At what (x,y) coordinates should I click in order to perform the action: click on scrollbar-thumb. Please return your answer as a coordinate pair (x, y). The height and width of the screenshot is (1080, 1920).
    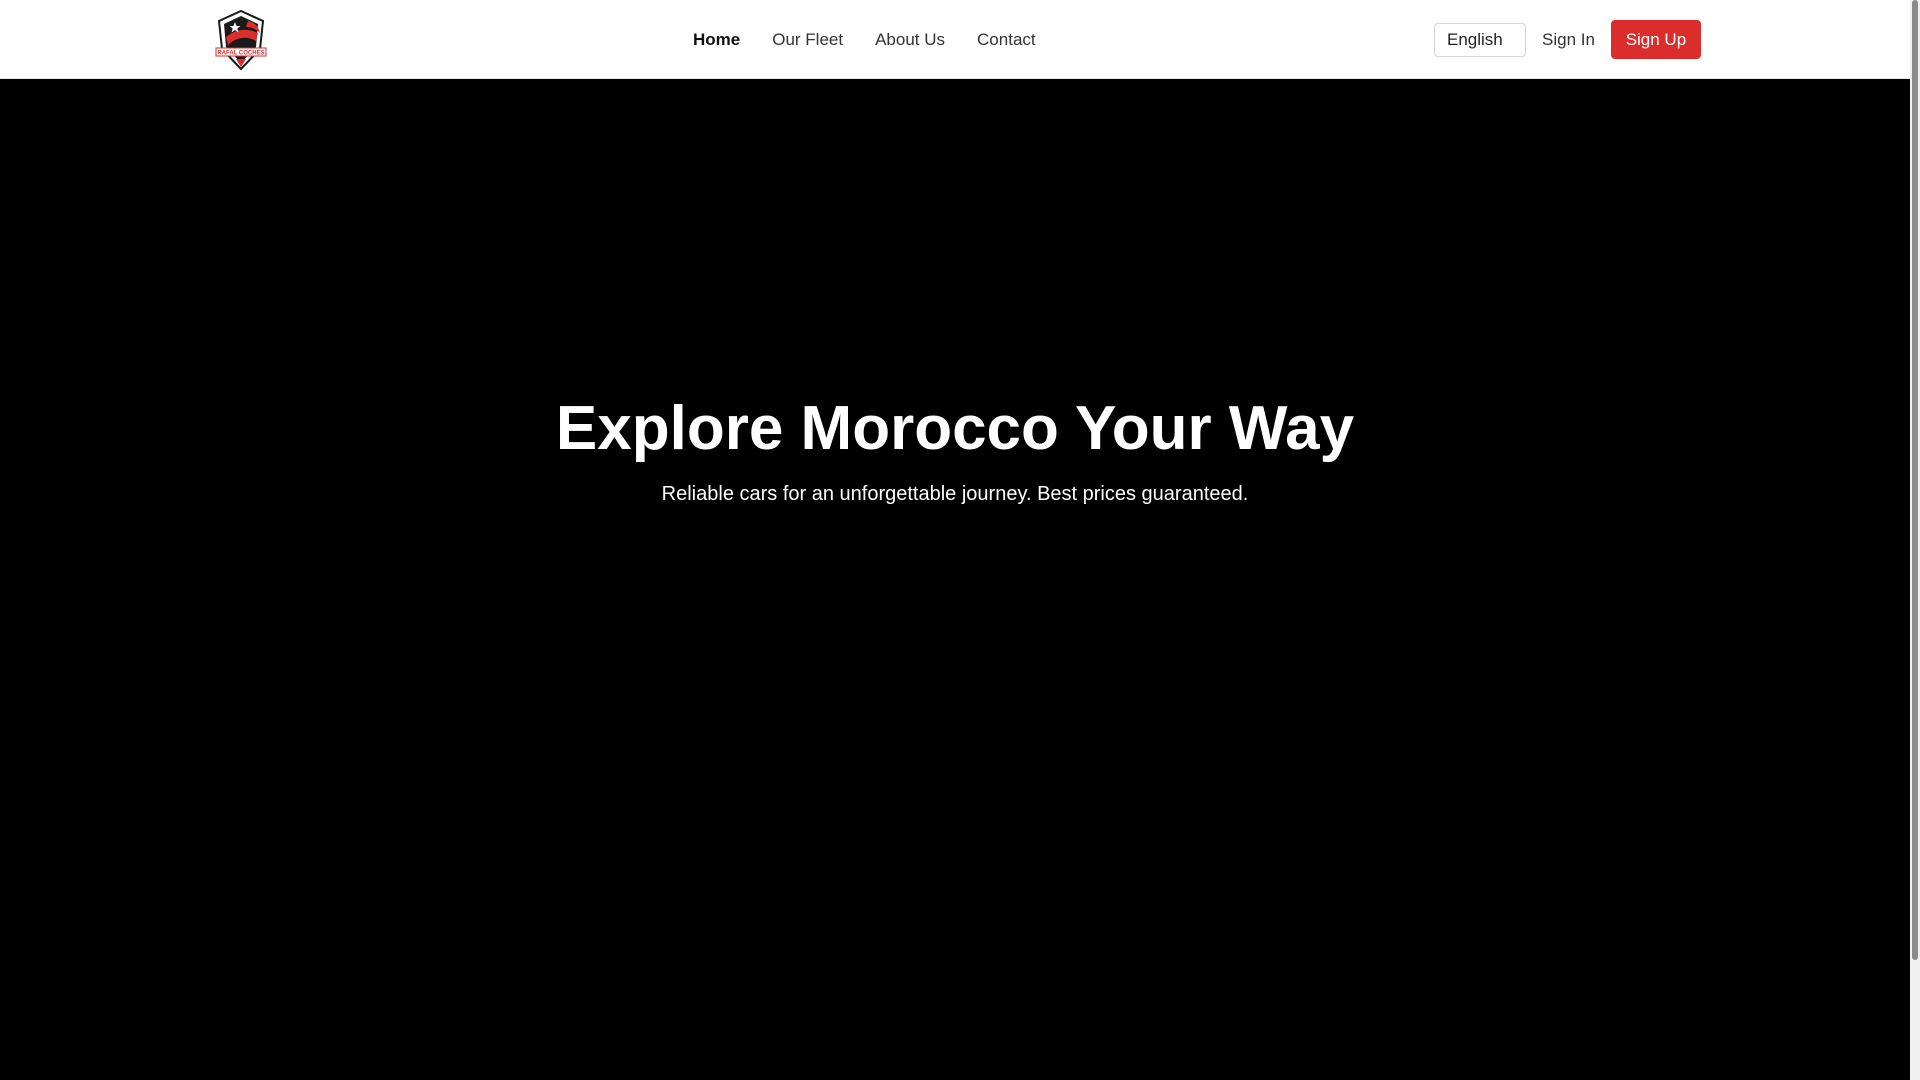
    Looking at the image, I should click on (1915, 480).